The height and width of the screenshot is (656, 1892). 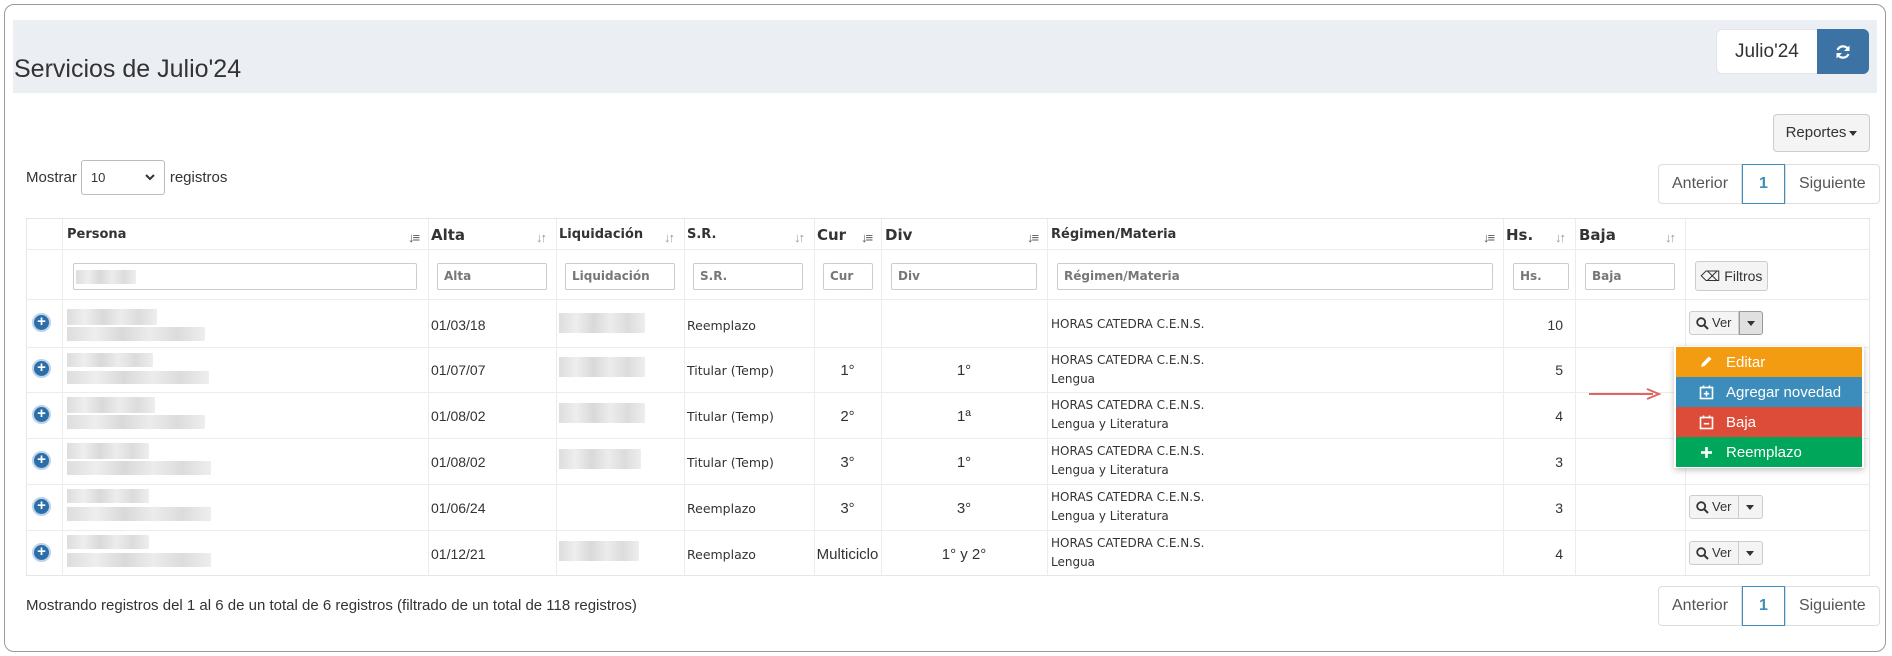 I want to click on filter-cur-input: Cur, so click(x=848, y=276).